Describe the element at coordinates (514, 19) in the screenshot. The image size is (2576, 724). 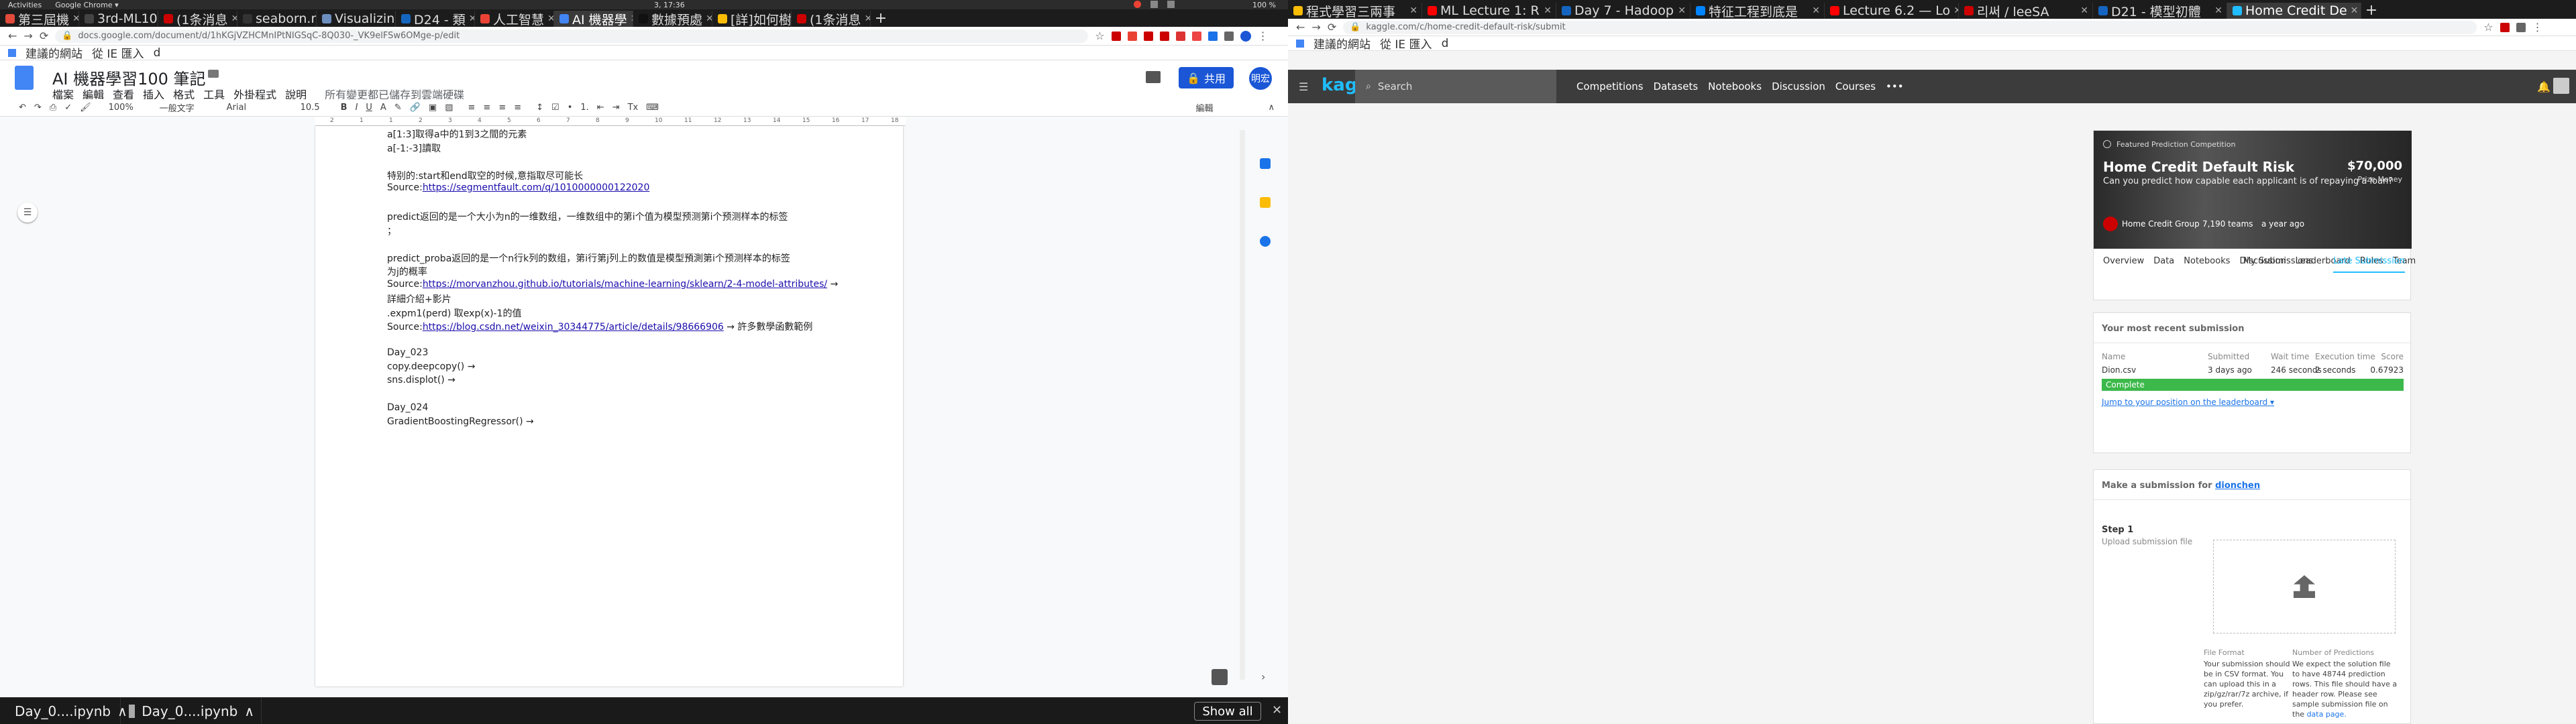
I see `browser-tab: 人工智慧✕` at that location.